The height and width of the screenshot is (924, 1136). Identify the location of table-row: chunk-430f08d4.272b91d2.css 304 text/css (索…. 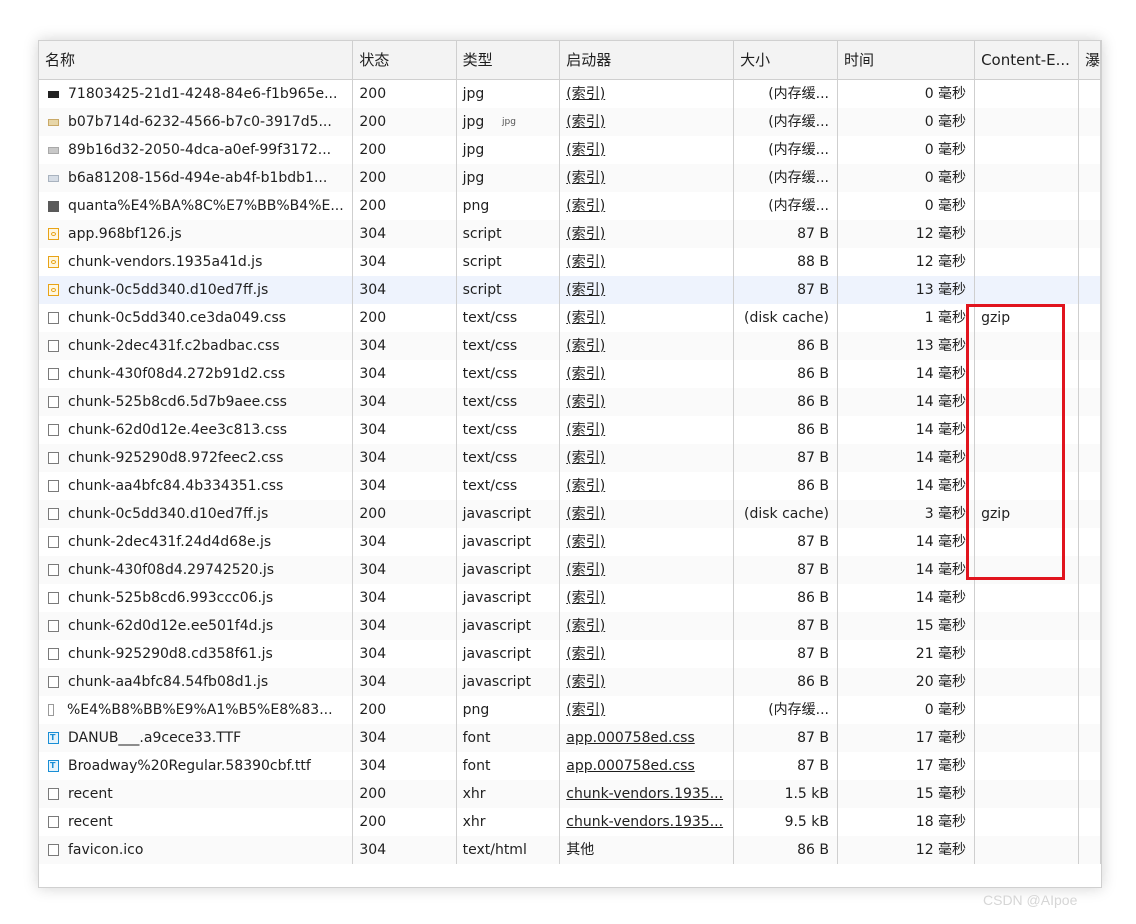
(570, 374).